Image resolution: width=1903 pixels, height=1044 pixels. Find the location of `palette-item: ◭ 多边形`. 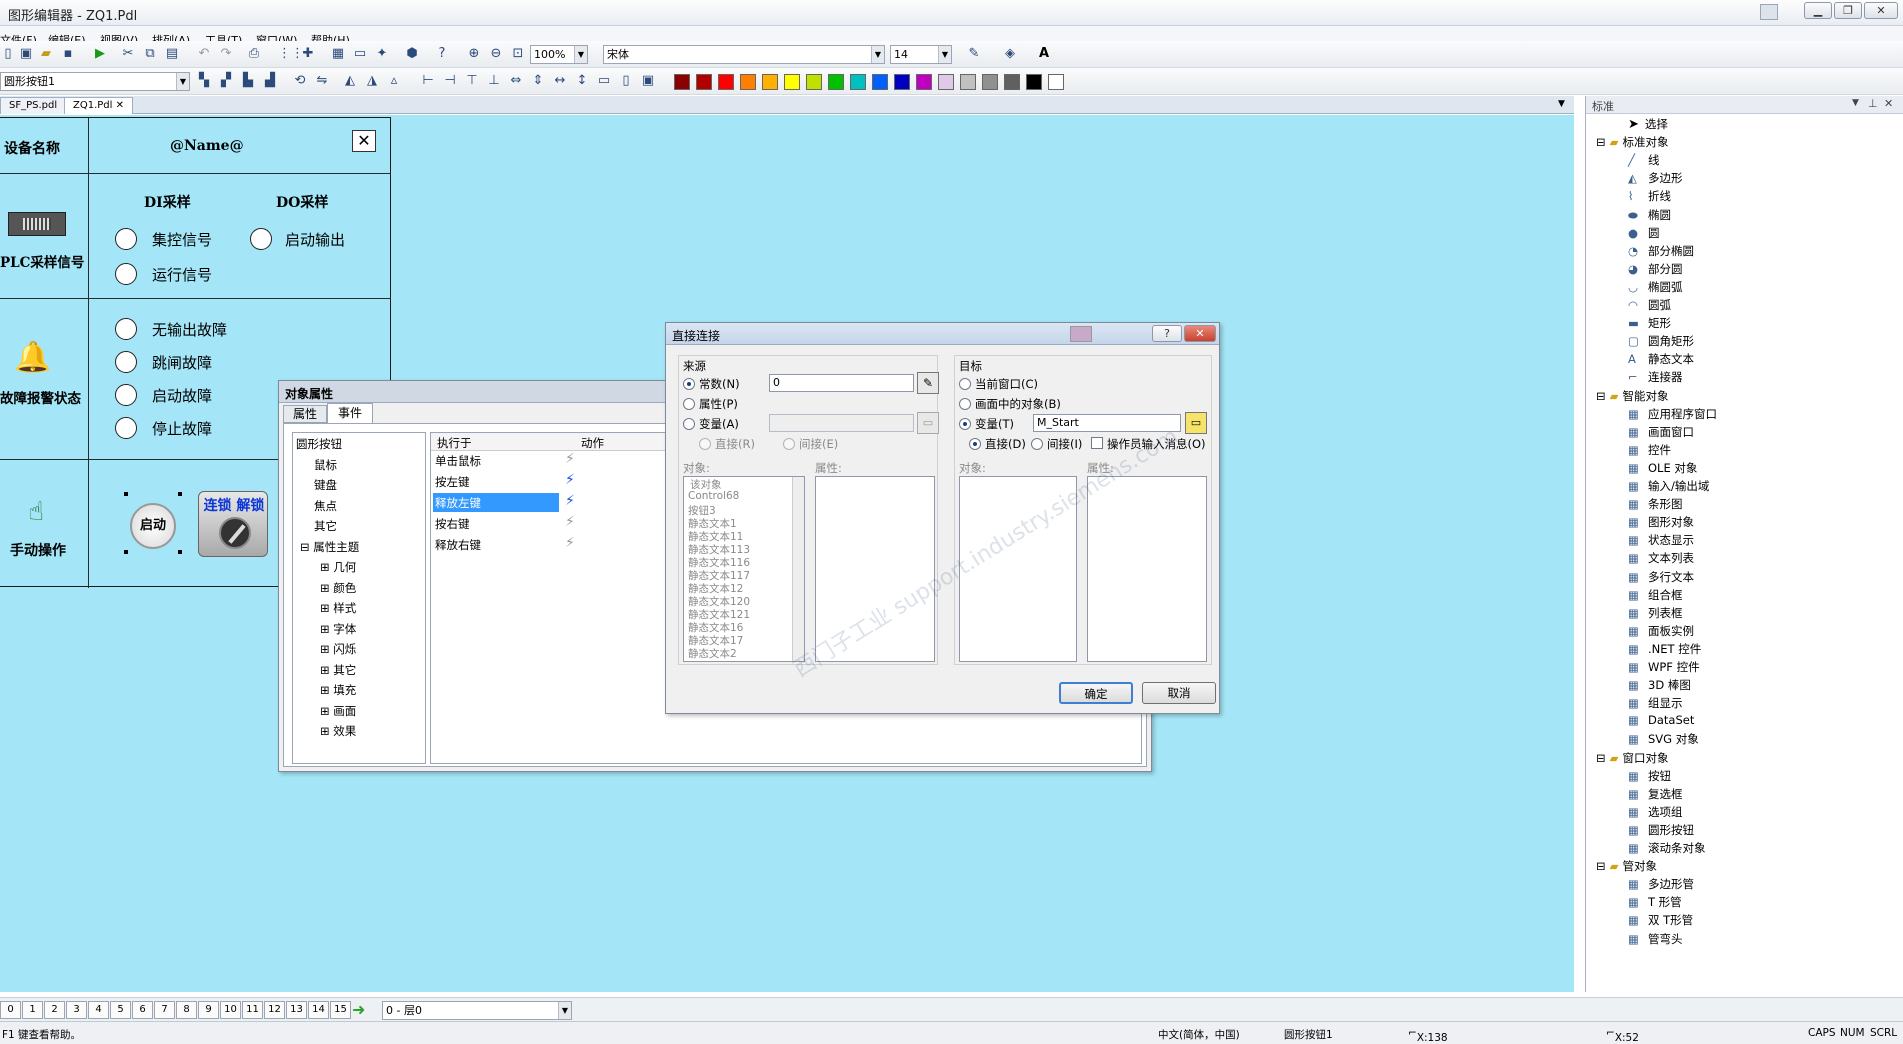

palette-item: ◭ 多边形 is located at coordinates (1655, 178).